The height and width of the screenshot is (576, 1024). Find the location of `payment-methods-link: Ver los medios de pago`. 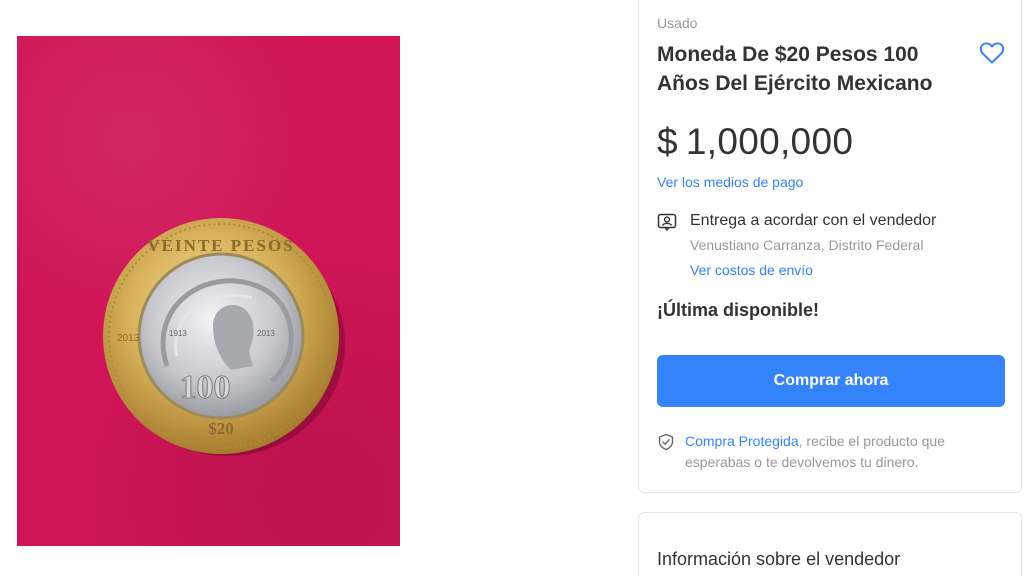

payment-methods-link: Ver los medios de pago is located at coordinates (730, 182).